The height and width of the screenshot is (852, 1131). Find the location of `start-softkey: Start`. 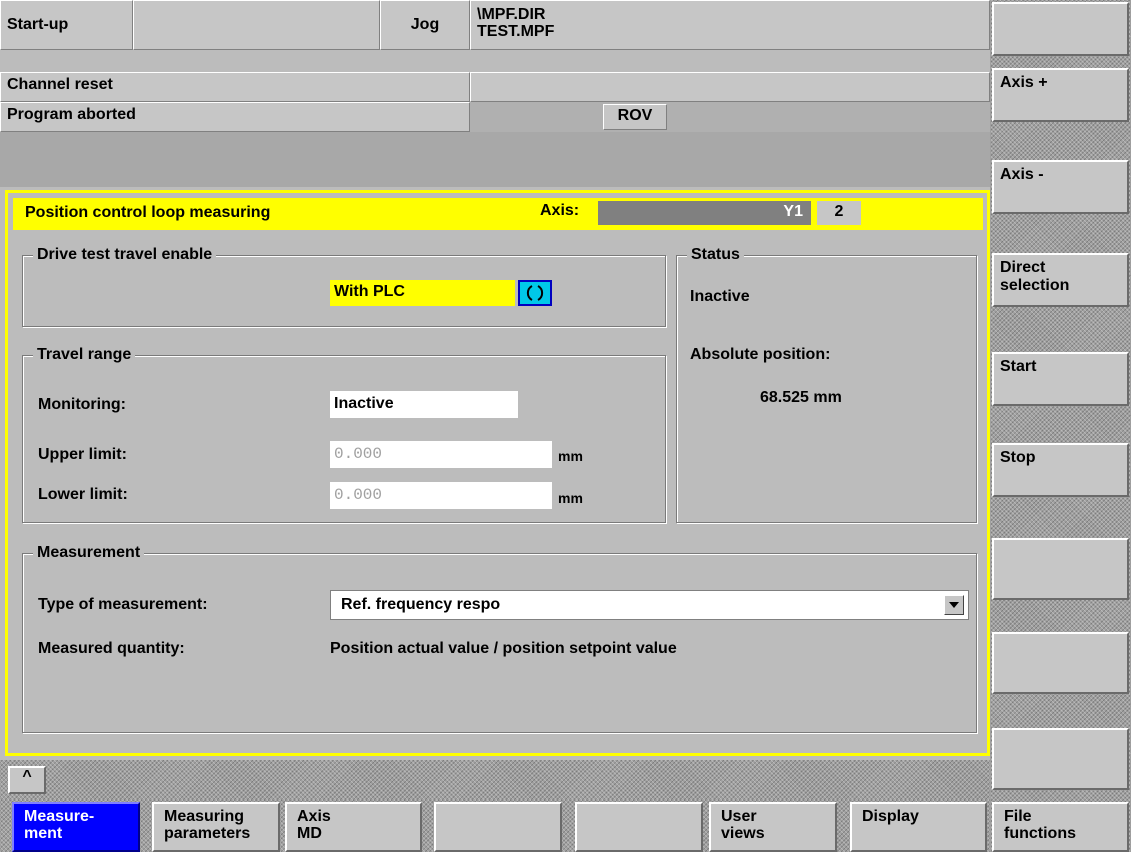

start-softkey: Start is located at coordinates (1060, 379).